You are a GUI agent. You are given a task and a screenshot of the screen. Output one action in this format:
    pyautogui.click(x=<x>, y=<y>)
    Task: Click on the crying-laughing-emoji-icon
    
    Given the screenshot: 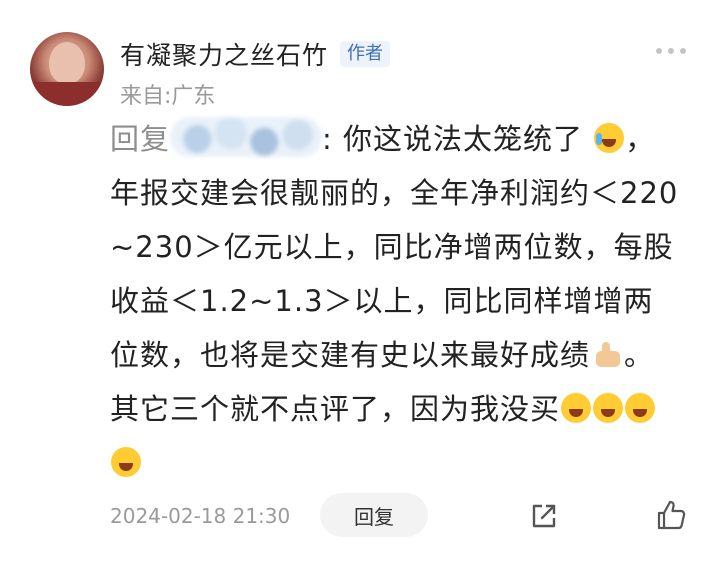 What is the action you would take?
    pyautogui.click(x=609, y=138)
    